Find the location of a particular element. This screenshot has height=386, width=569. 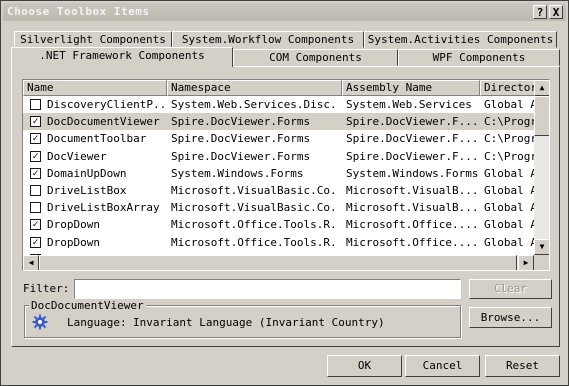

scroll-up-arrow-icon: ▲ is located at coordinates (541, 88).